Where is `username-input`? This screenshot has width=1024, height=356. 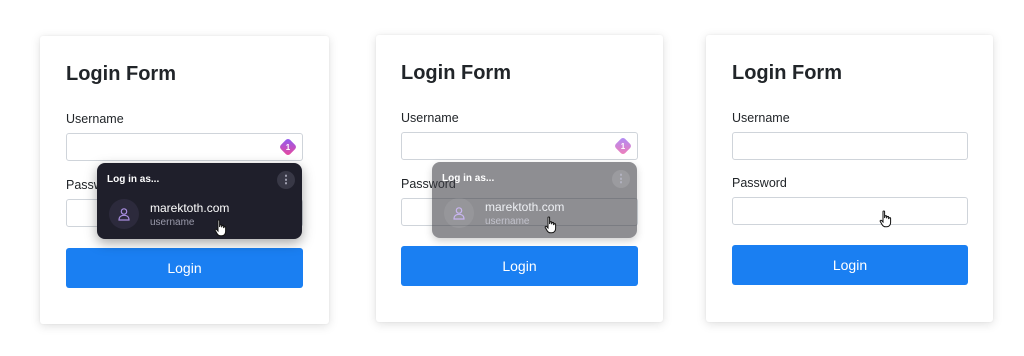
username-input is located at coordinates (850, 146).